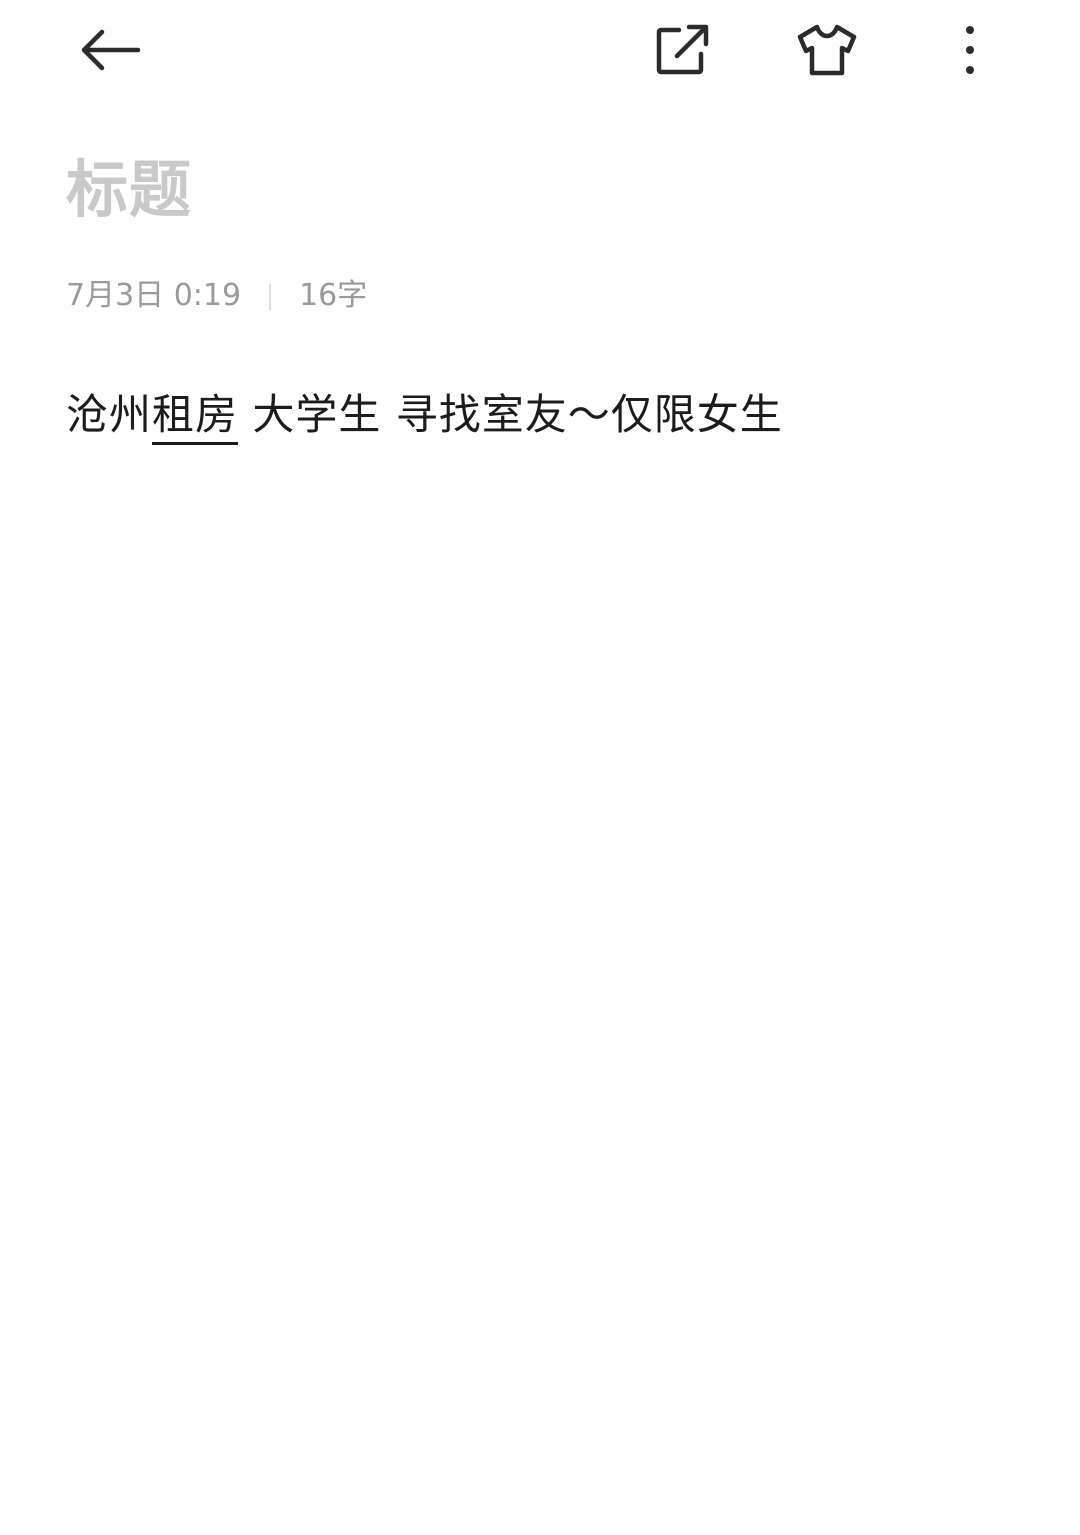 Image resolution: width=1080 pixels, height=1535 pixels. I want to click on more-vertical-icon, so click(970, 50).